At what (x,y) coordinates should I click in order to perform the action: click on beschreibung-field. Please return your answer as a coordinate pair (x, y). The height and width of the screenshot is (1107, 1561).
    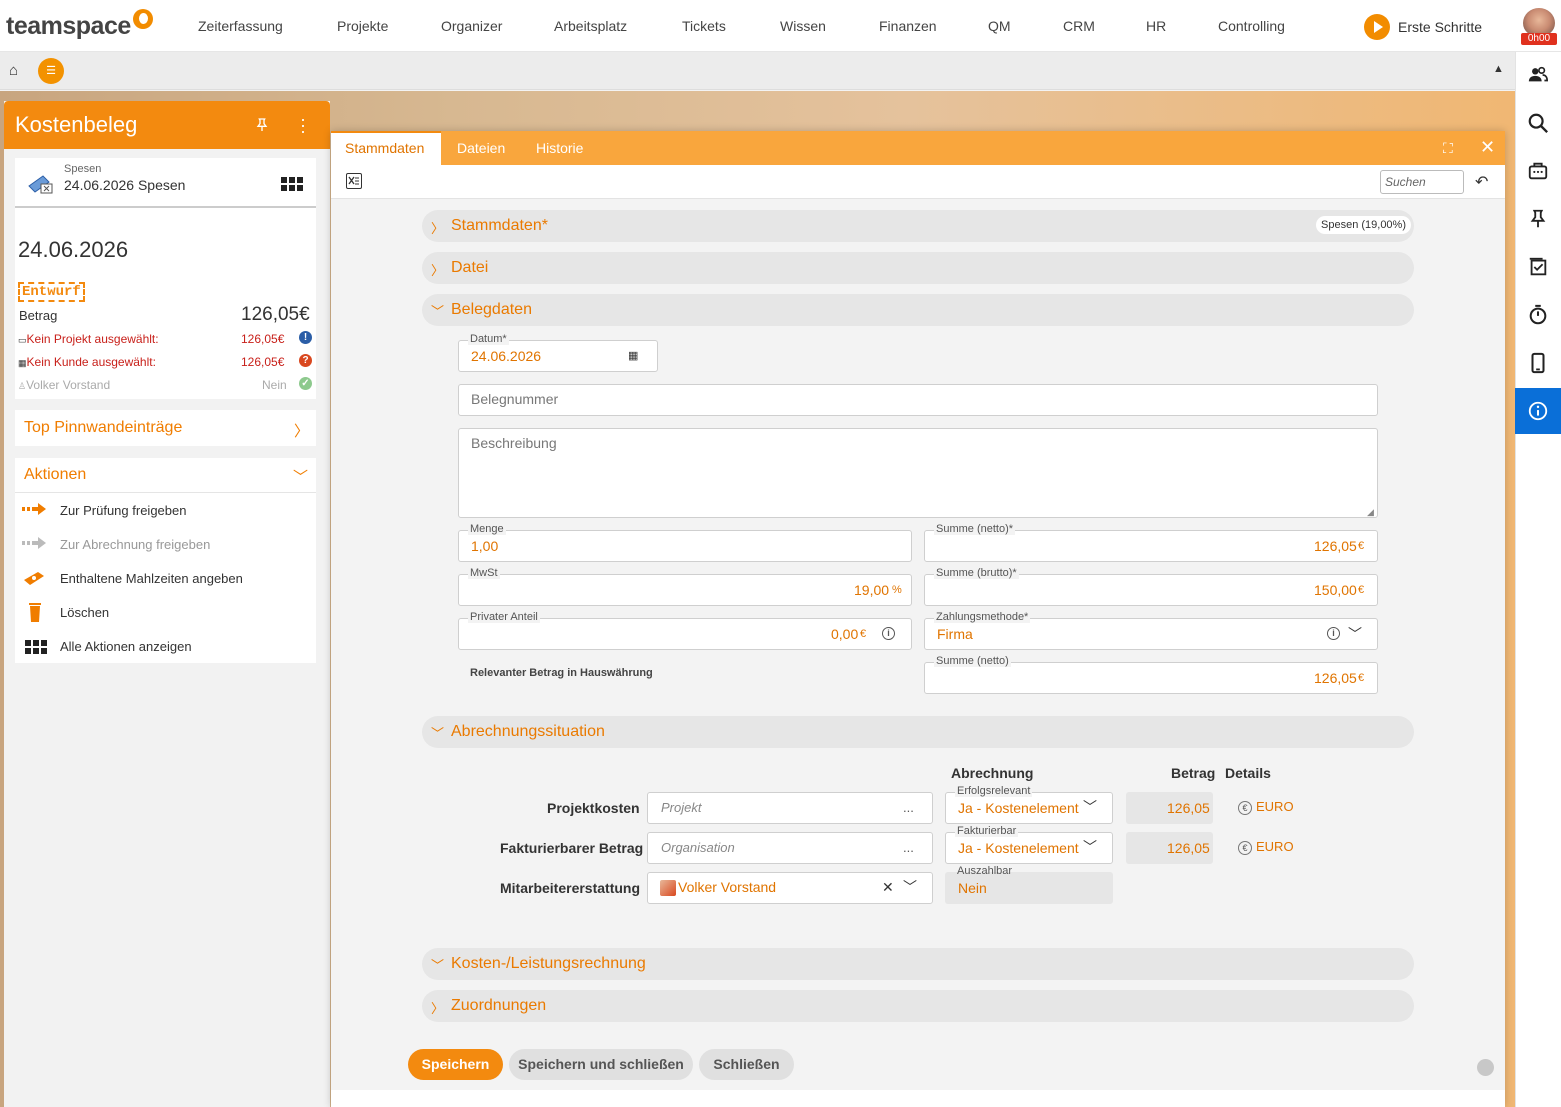
    Looking at the image, I should click on (918, 473).